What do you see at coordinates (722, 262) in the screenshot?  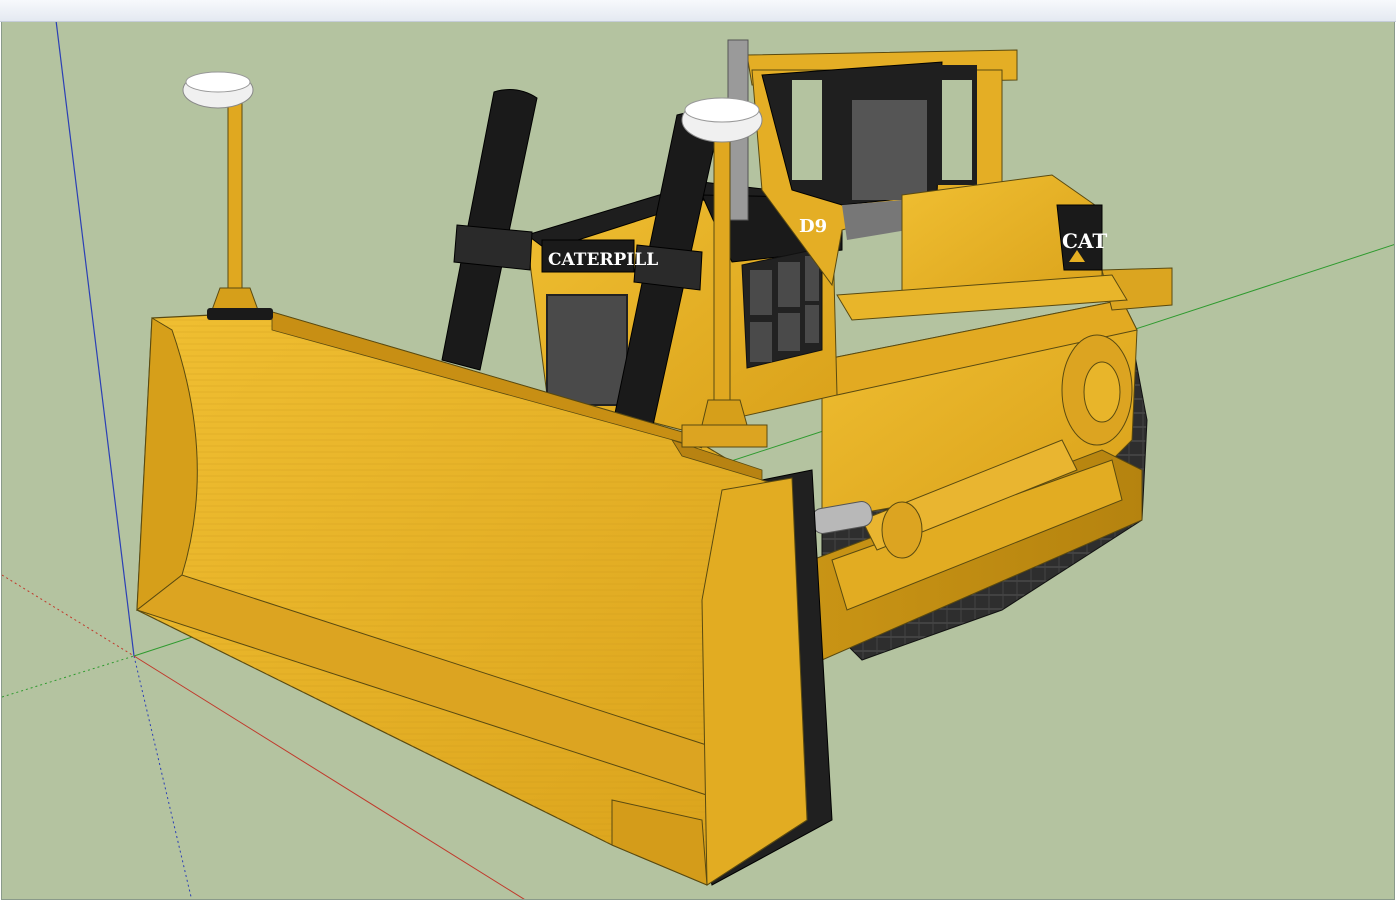 I see `gps-mast-right` at bounding box center [722, 262].